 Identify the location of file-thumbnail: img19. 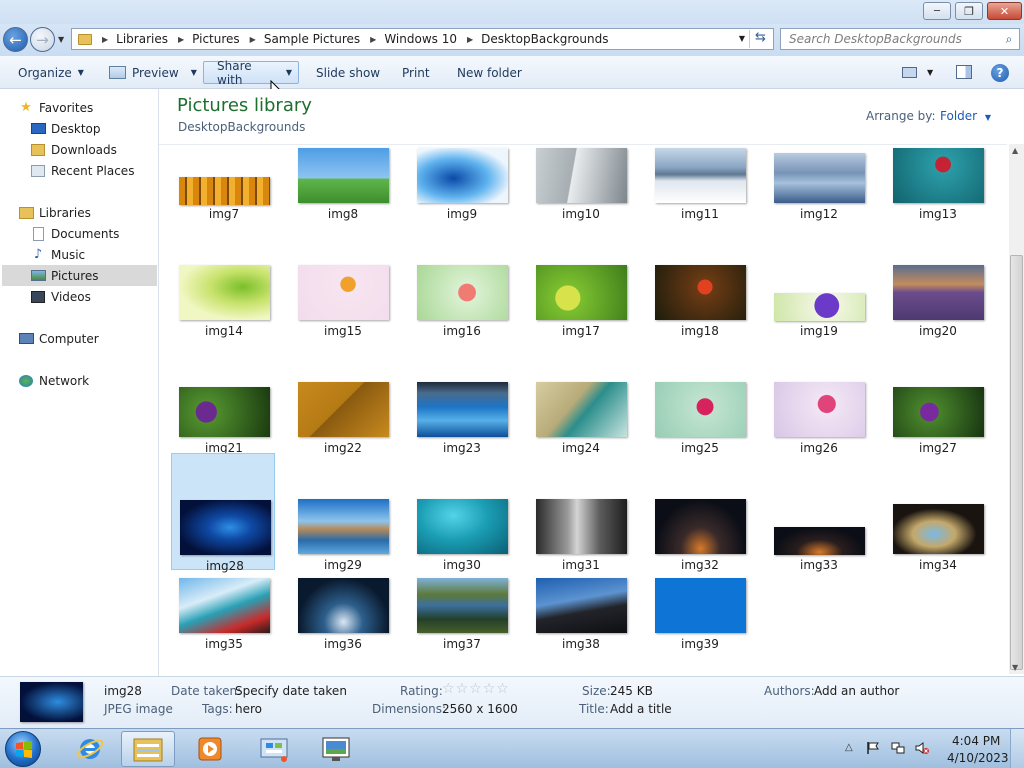
(817, 301).